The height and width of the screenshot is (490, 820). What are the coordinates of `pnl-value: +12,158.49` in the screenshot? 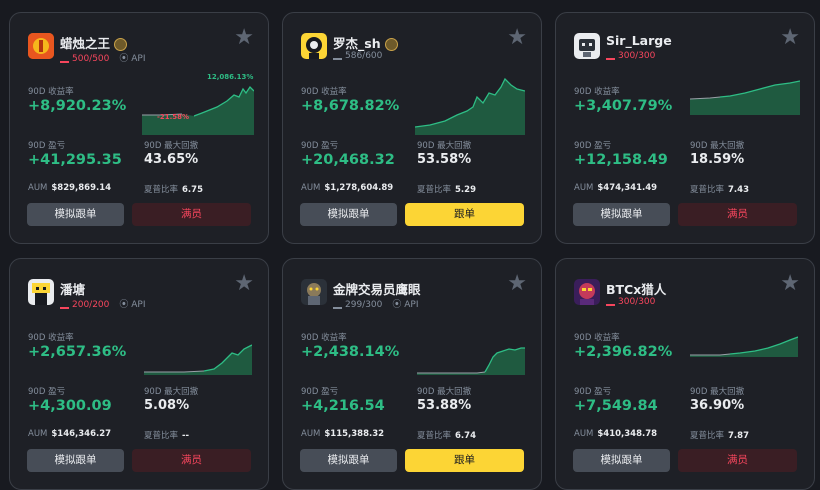 It's located at (621, 160).